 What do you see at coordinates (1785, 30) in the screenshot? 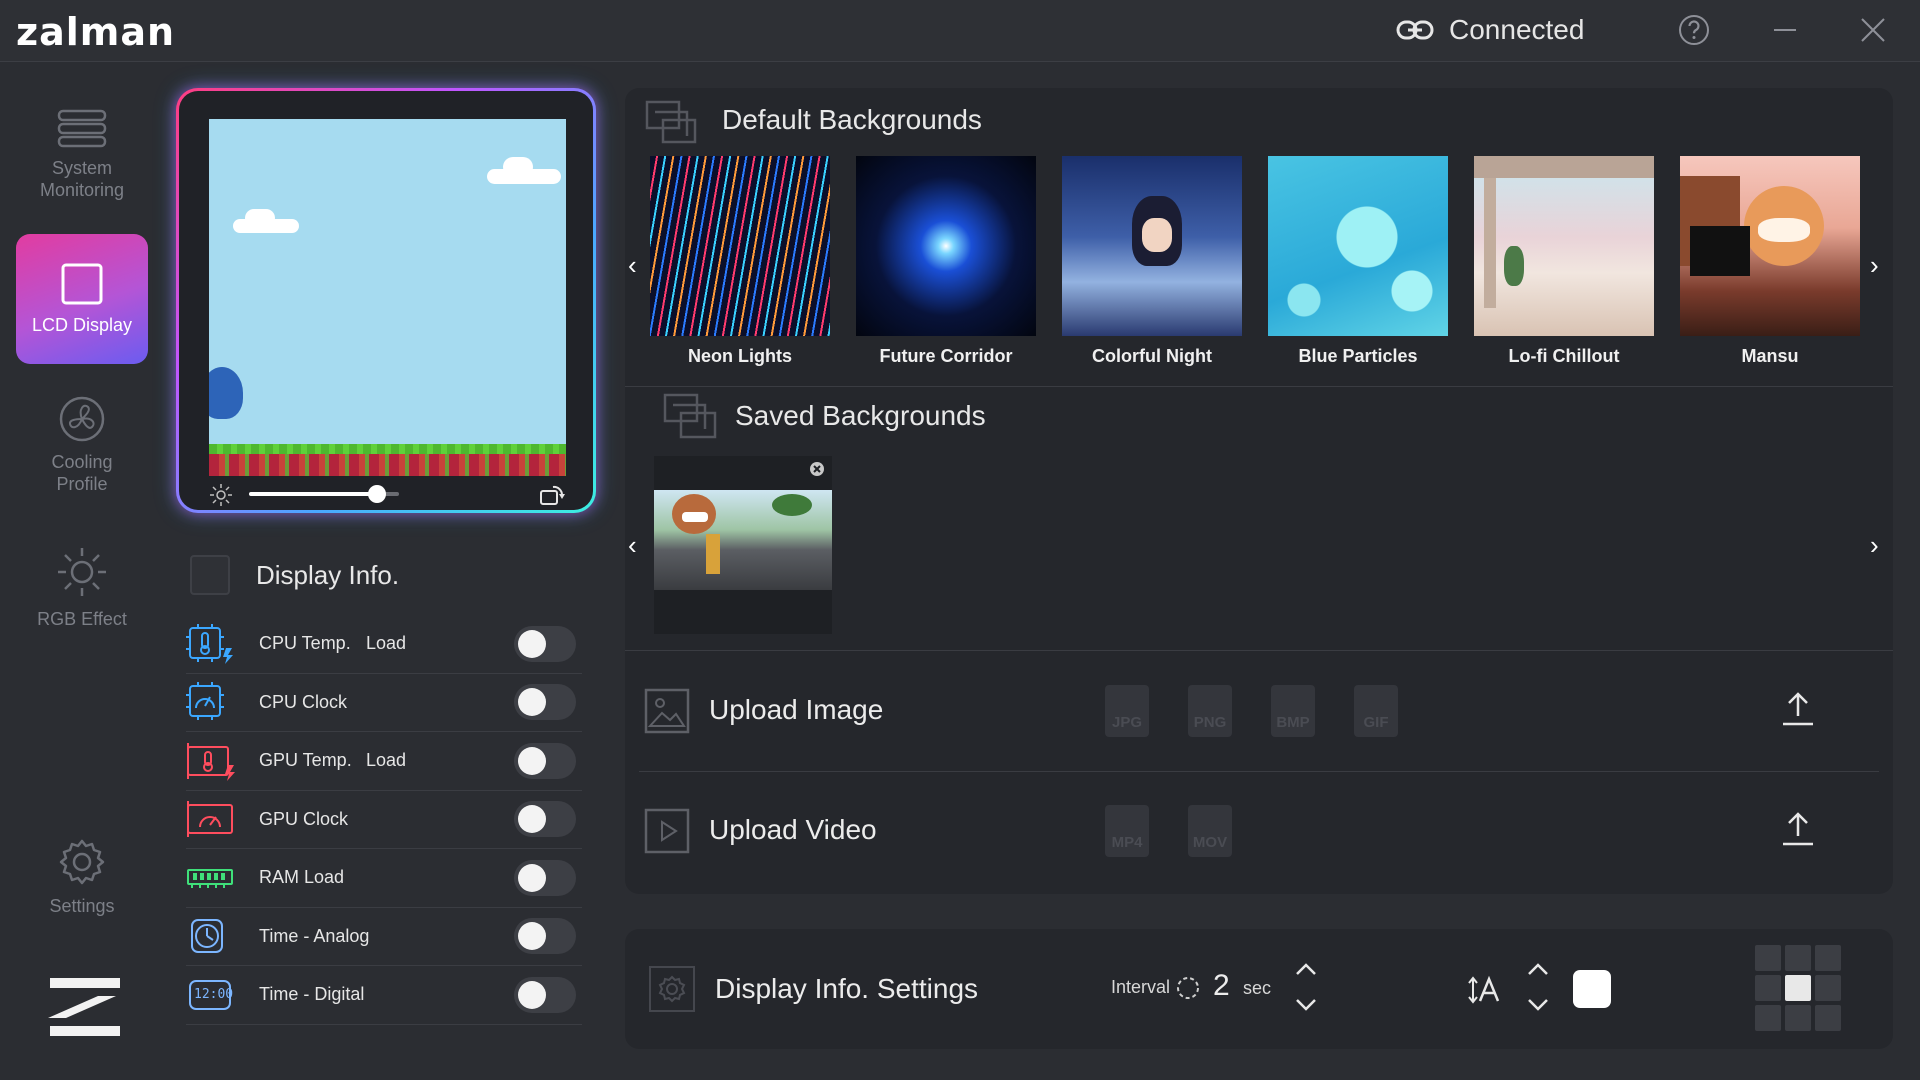
I see `minimize-button` at bounding box center [1785, 30].